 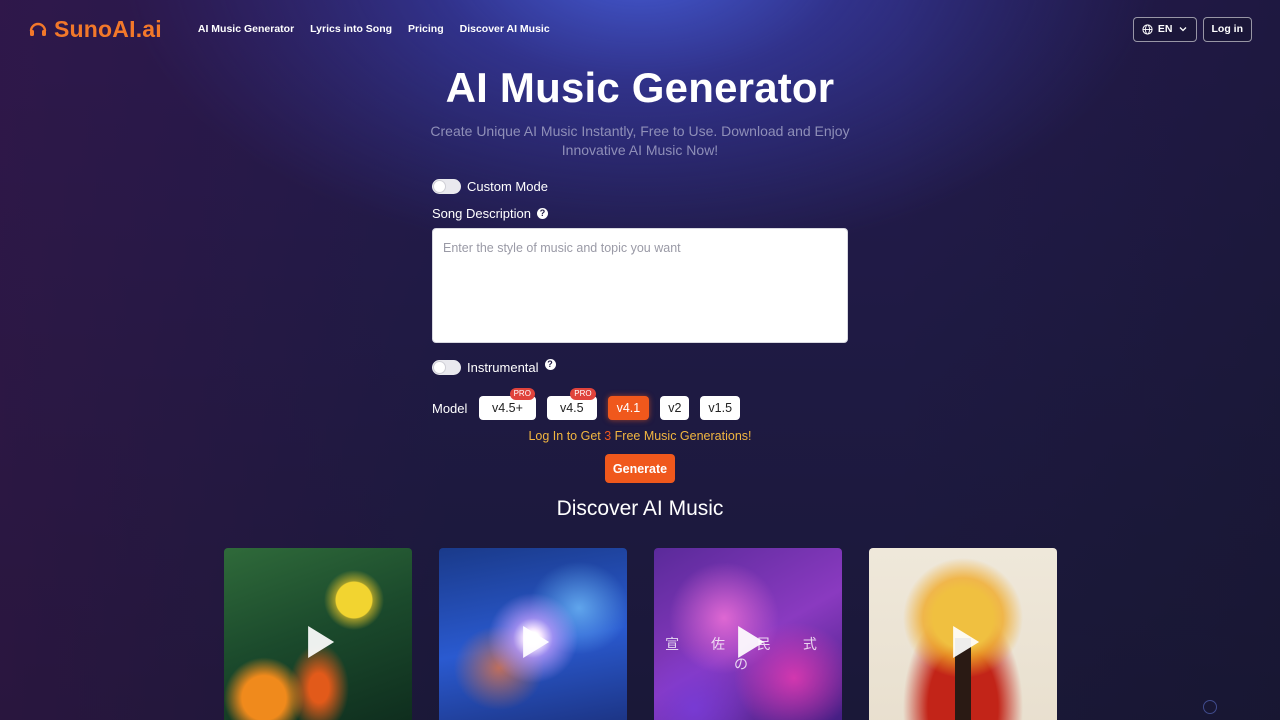 I want to click on generate-wrap: Generate, so click(x=640, y=468).